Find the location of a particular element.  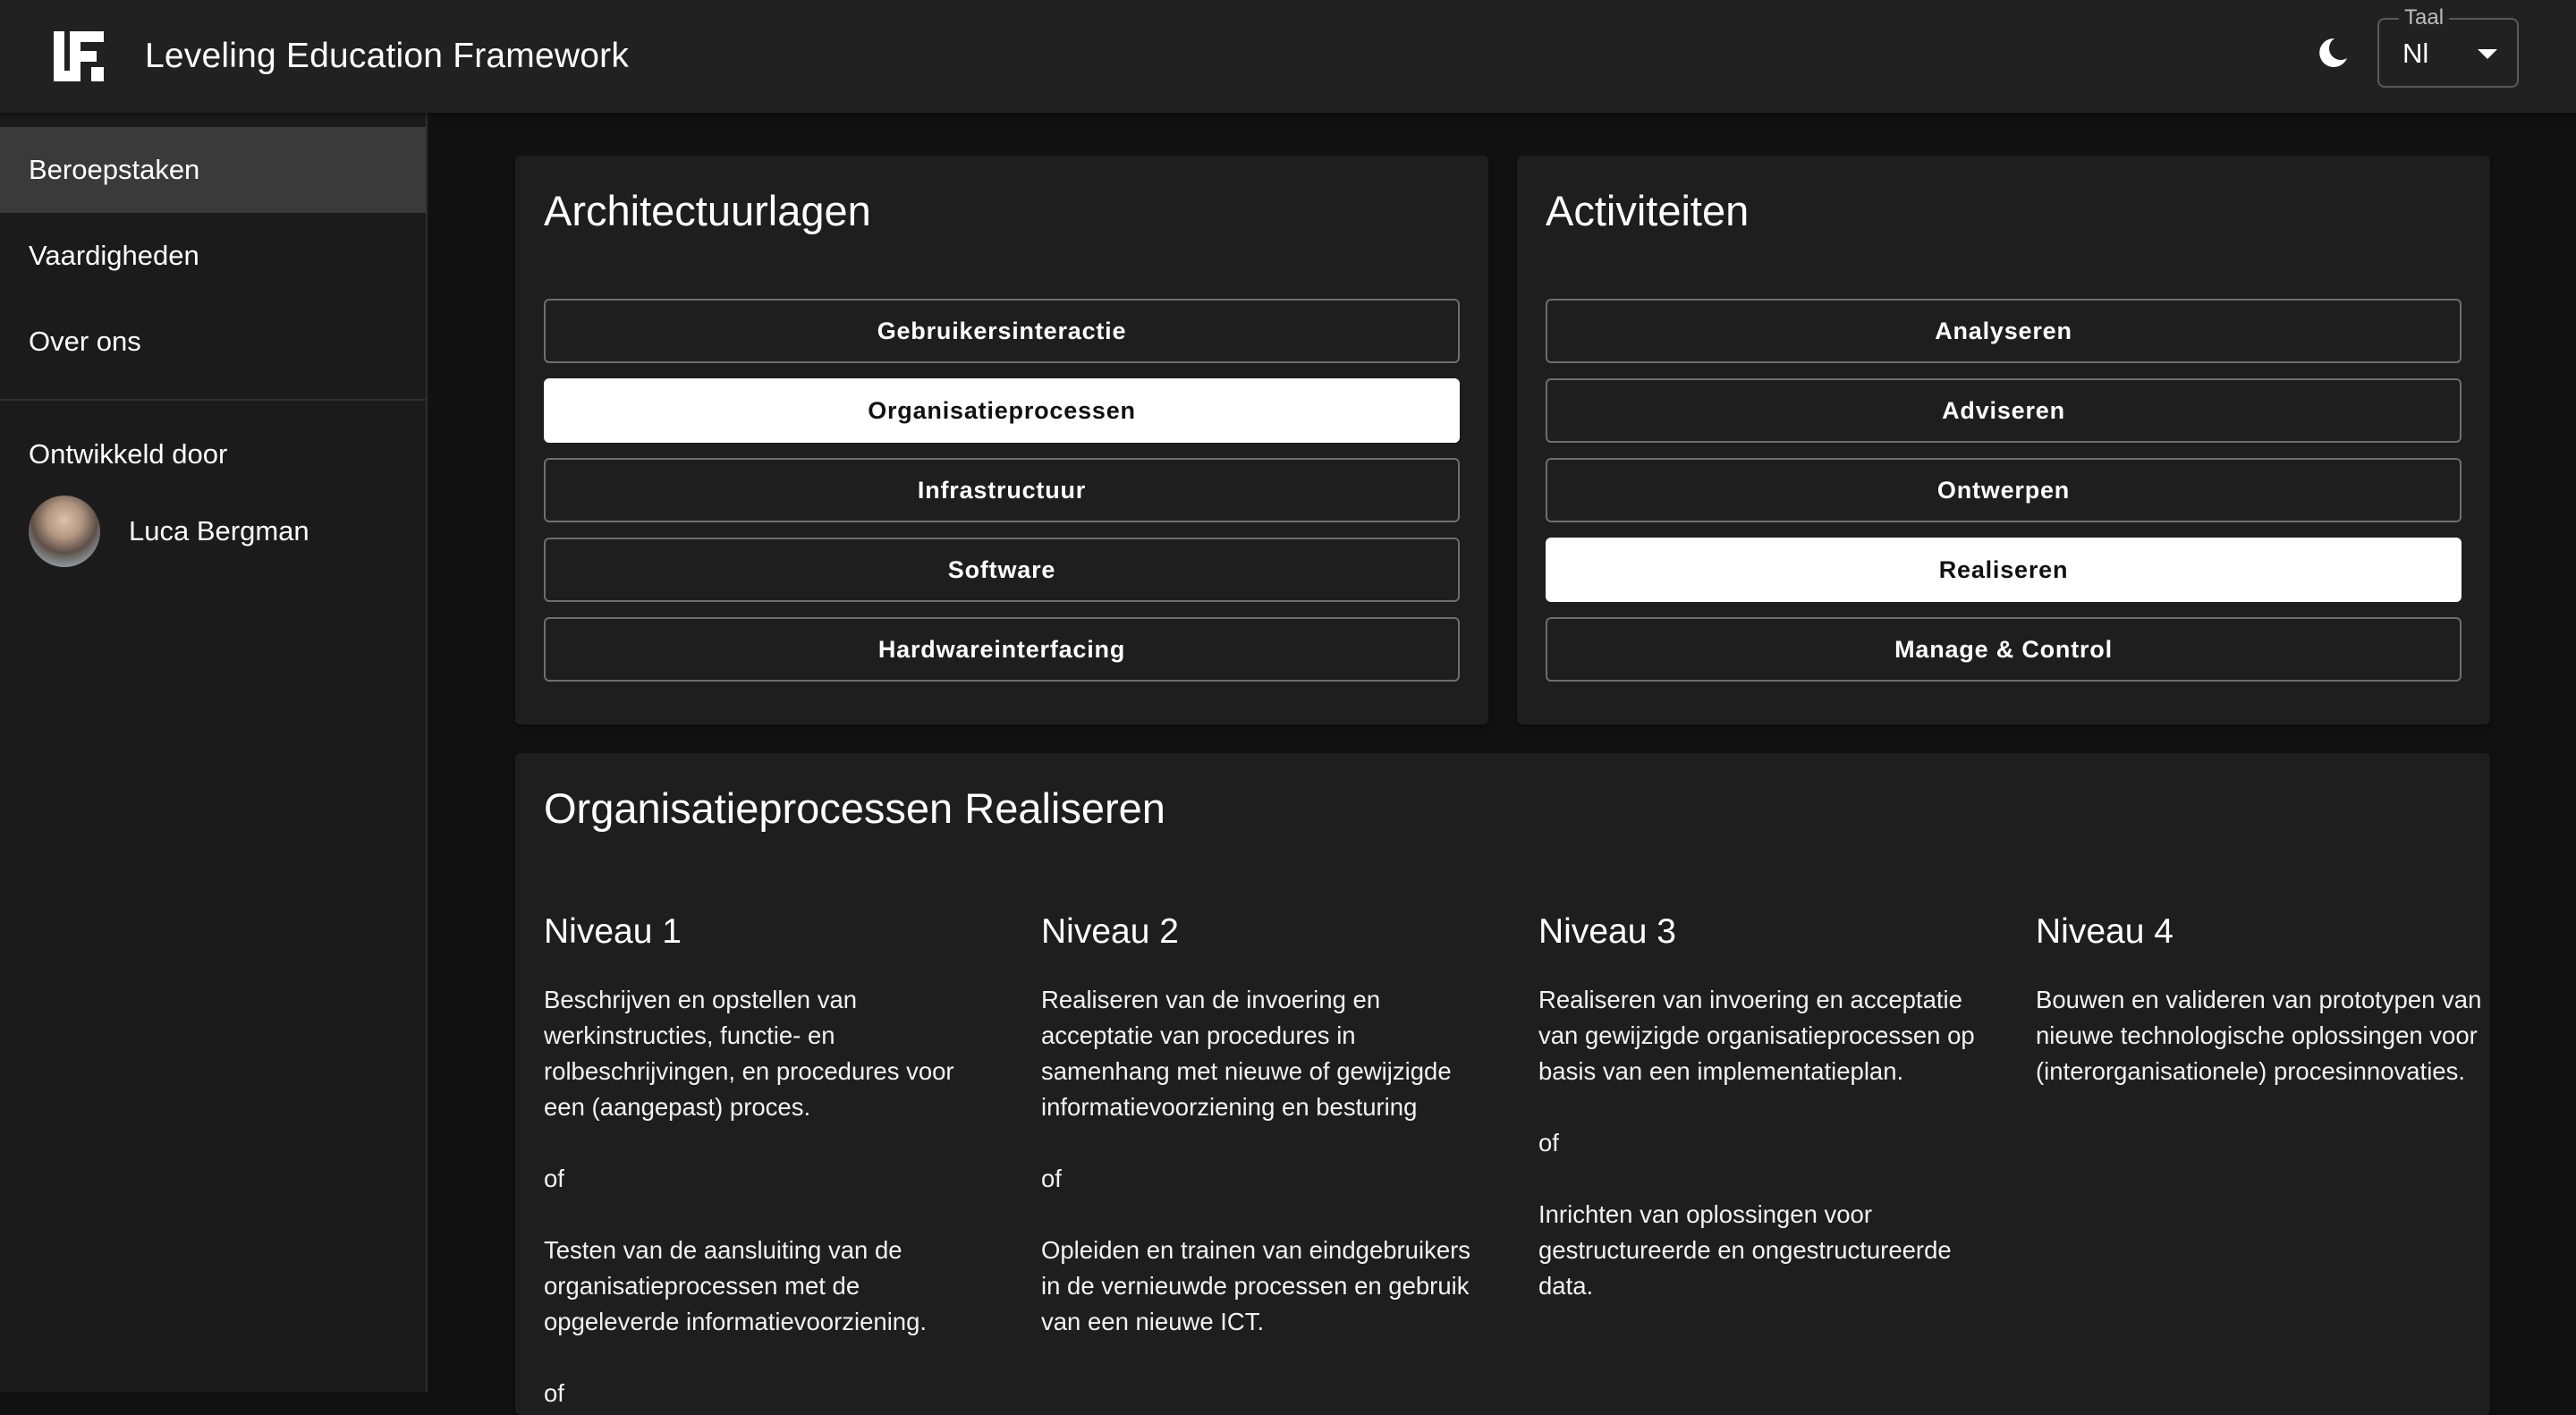

moon-icon is located at coordinates (2333, 53).